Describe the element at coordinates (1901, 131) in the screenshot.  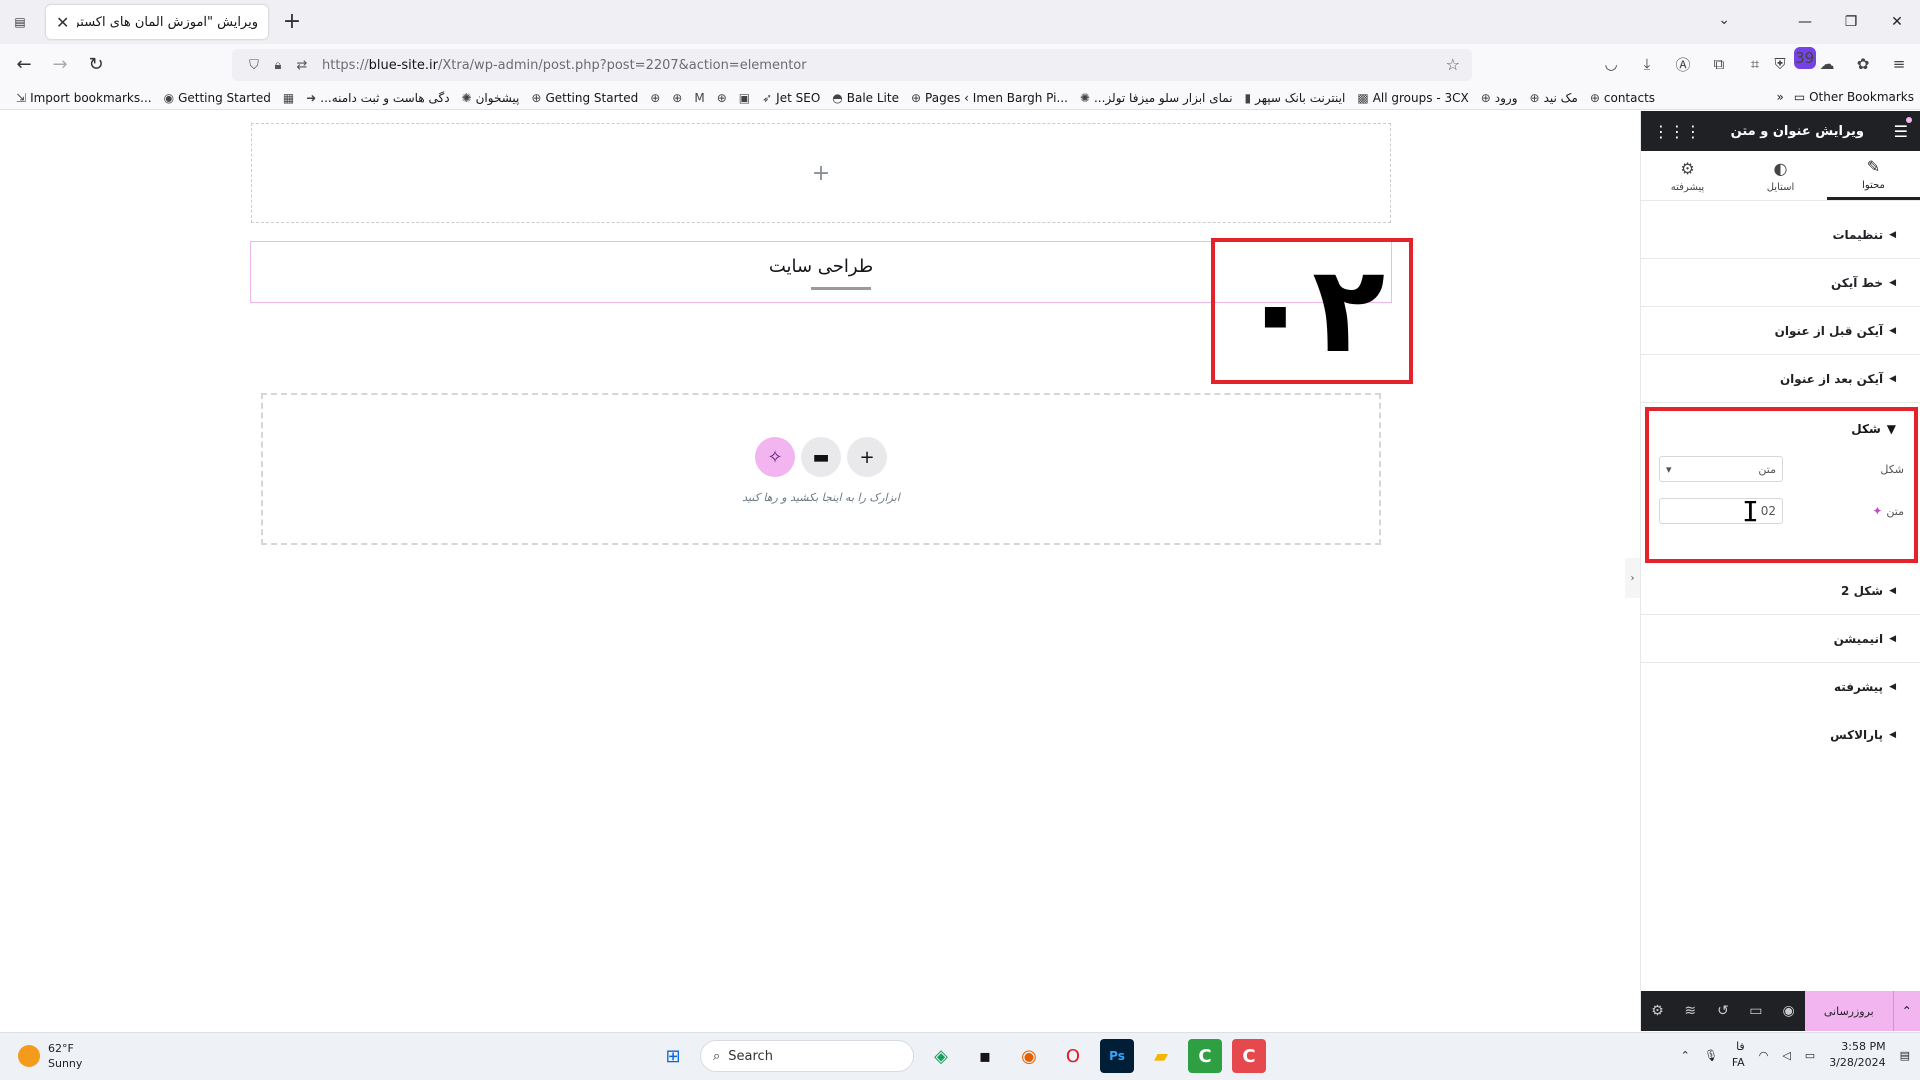
I see `hamburger-menu-icon: ☰` at that location.